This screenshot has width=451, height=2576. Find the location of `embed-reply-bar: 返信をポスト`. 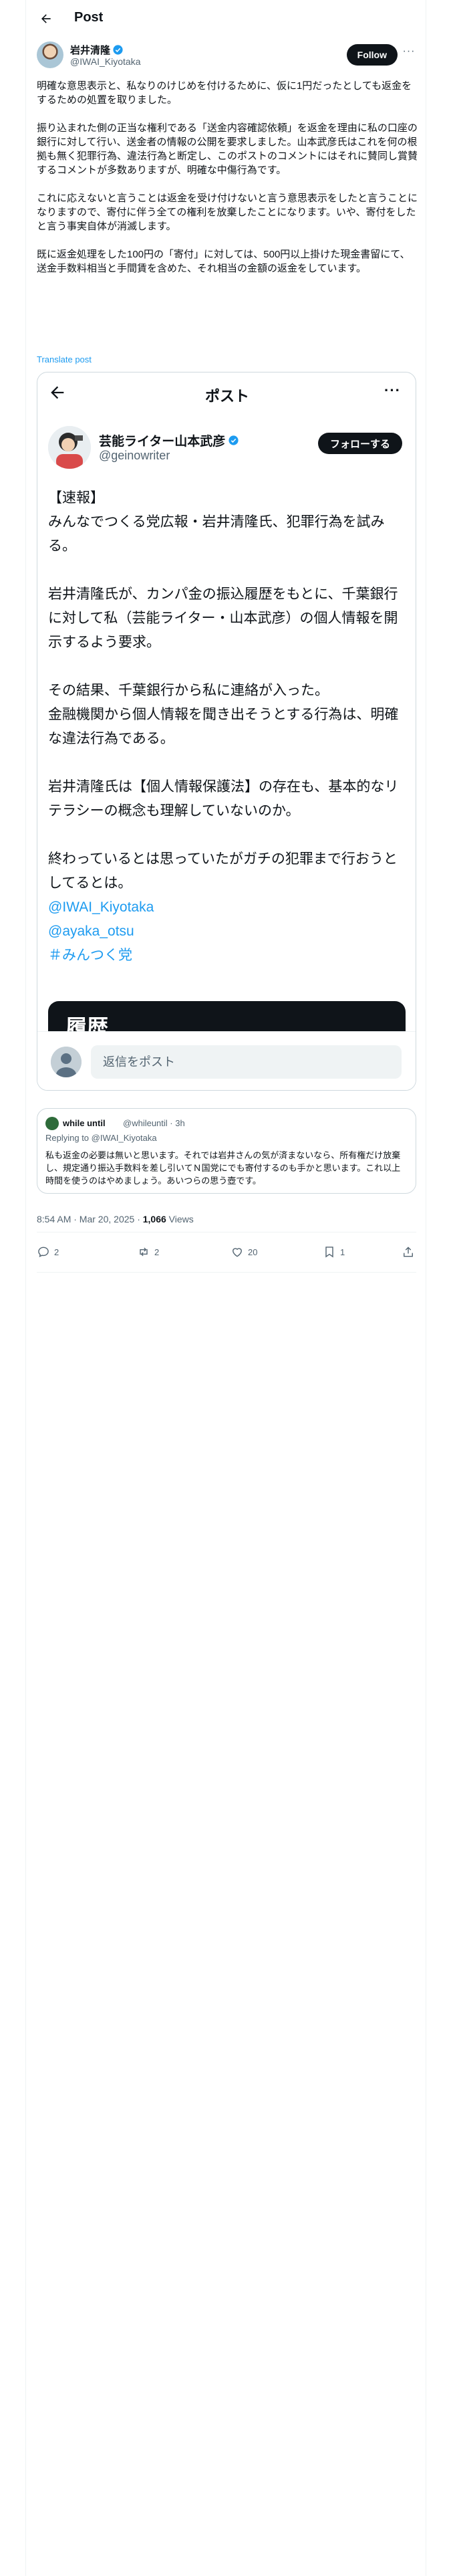

embed-reply-bar: 返信をポスト is located at coordinates (226, 1060).